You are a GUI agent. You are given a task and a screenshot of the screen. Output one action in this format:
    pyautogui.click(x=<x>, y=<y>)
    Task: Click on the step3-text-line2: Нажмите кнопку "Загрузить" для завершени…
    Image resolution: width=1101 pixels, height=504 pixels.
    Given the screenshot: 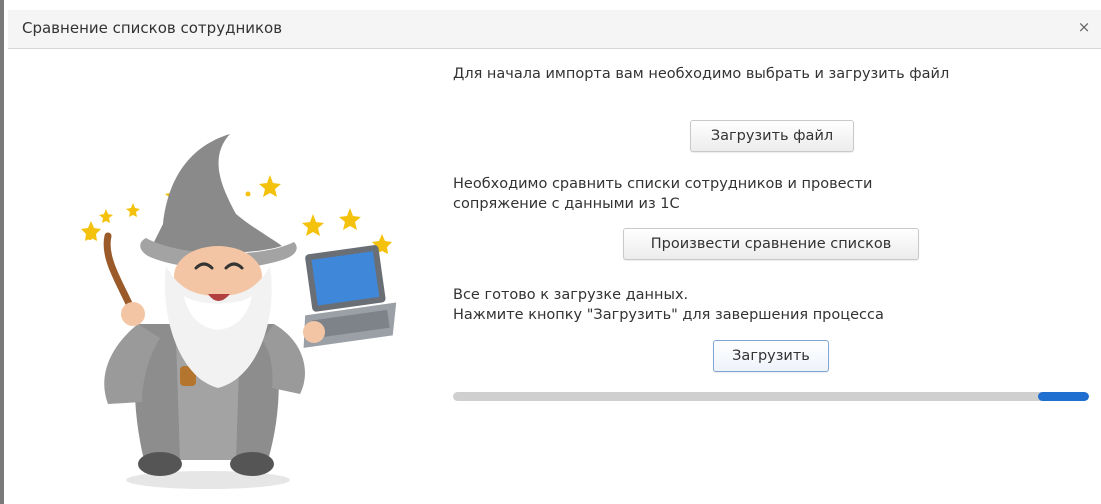 What is the action you would take?
    pyautogui.click(x=668, y=315)
    